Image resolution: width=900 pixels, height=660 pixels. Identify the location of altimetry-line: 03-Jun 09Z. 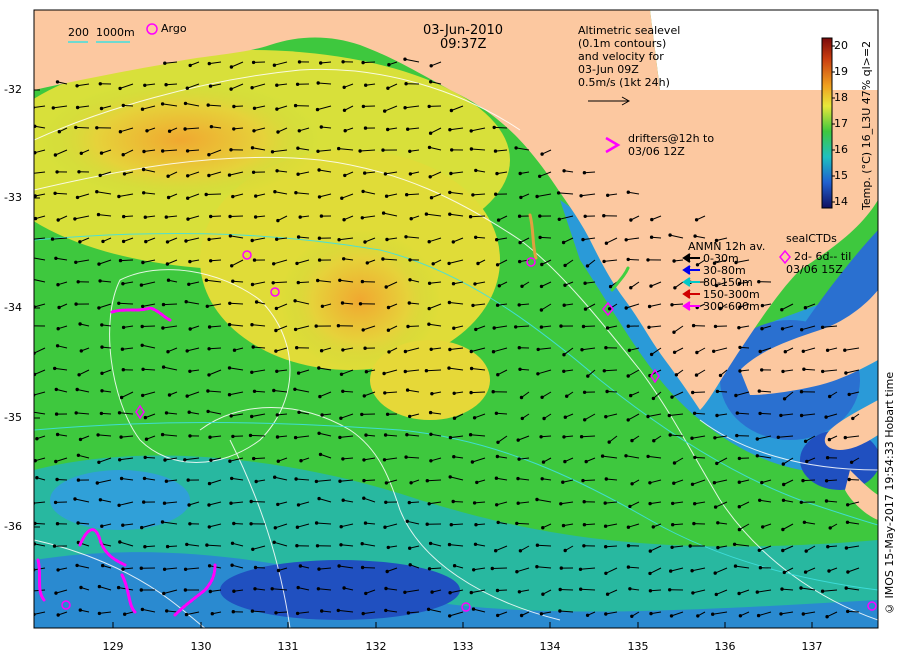
(608, 69).